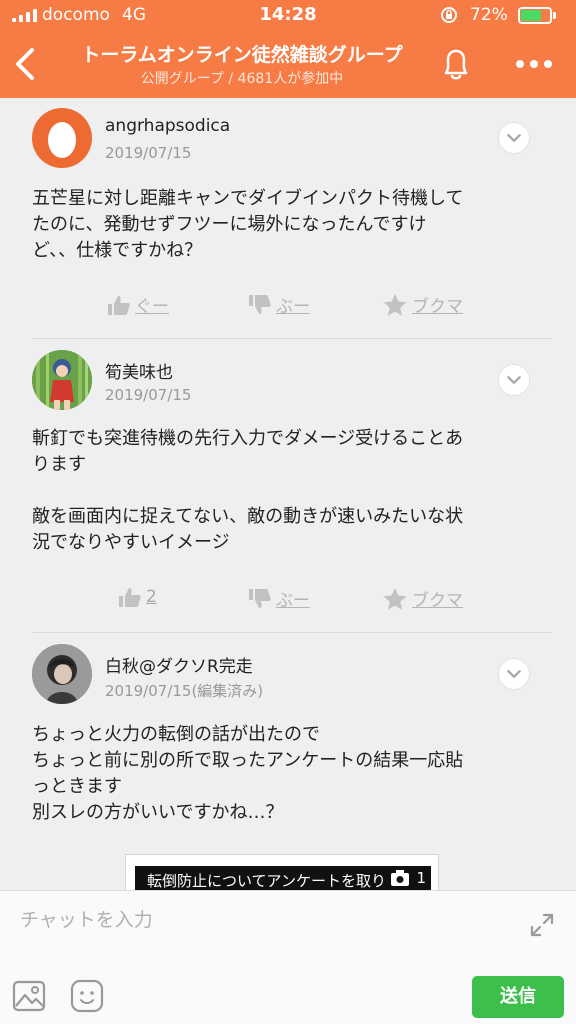 The image size is (576, 1024). I want to click on camera-icon, so click(400, 878).